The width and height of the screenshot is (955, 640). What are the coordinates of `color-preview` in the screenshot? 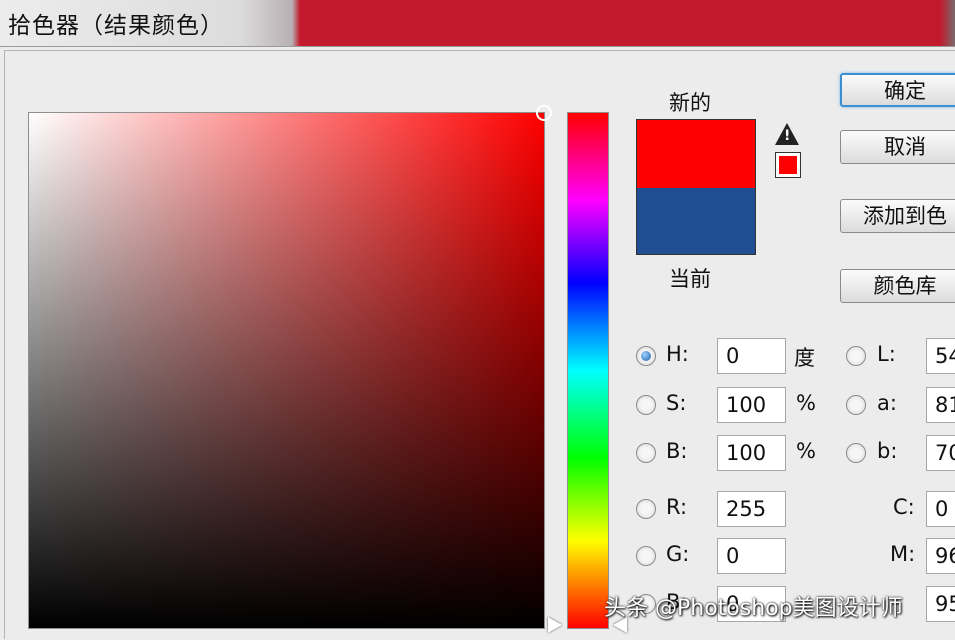 It's located at (696, 187).